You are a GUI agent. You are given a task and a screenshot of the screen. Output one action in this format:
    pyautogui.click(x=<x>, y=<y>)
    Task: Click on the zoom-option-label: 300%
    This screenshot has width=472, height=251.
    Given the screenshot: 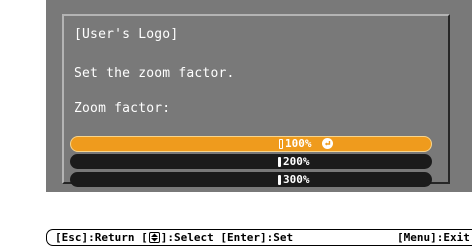 What is the action you would take?
    pyautogui.click(x=294, y=179)
    